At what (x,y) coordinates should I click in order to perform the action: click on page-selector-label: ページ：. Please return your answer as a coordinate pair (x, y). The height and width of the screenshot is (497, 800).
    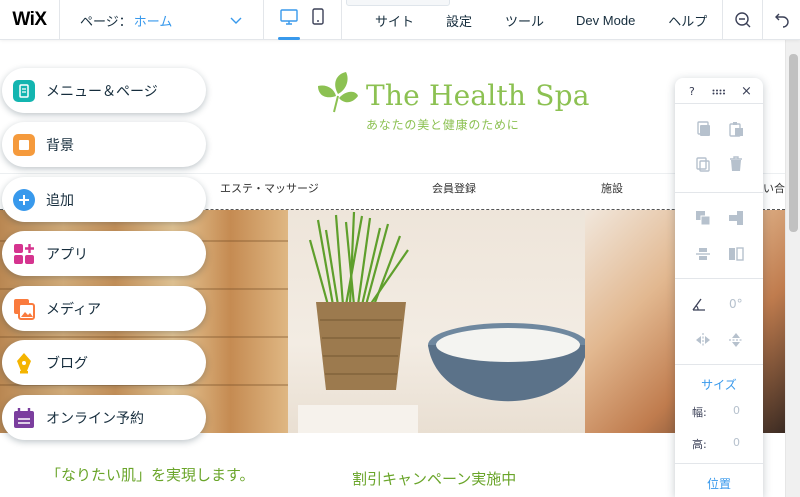
    Looking at the image, I should click on (106, 22).